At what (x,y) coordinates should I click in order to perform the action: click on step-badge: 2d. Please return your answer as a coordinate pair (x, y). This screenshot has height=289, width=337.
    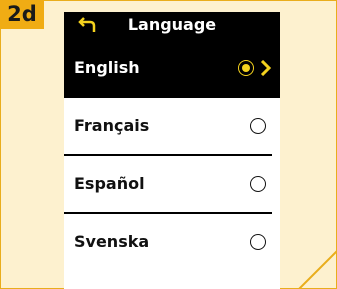
    Looking at the image, I should click on (22, 14).